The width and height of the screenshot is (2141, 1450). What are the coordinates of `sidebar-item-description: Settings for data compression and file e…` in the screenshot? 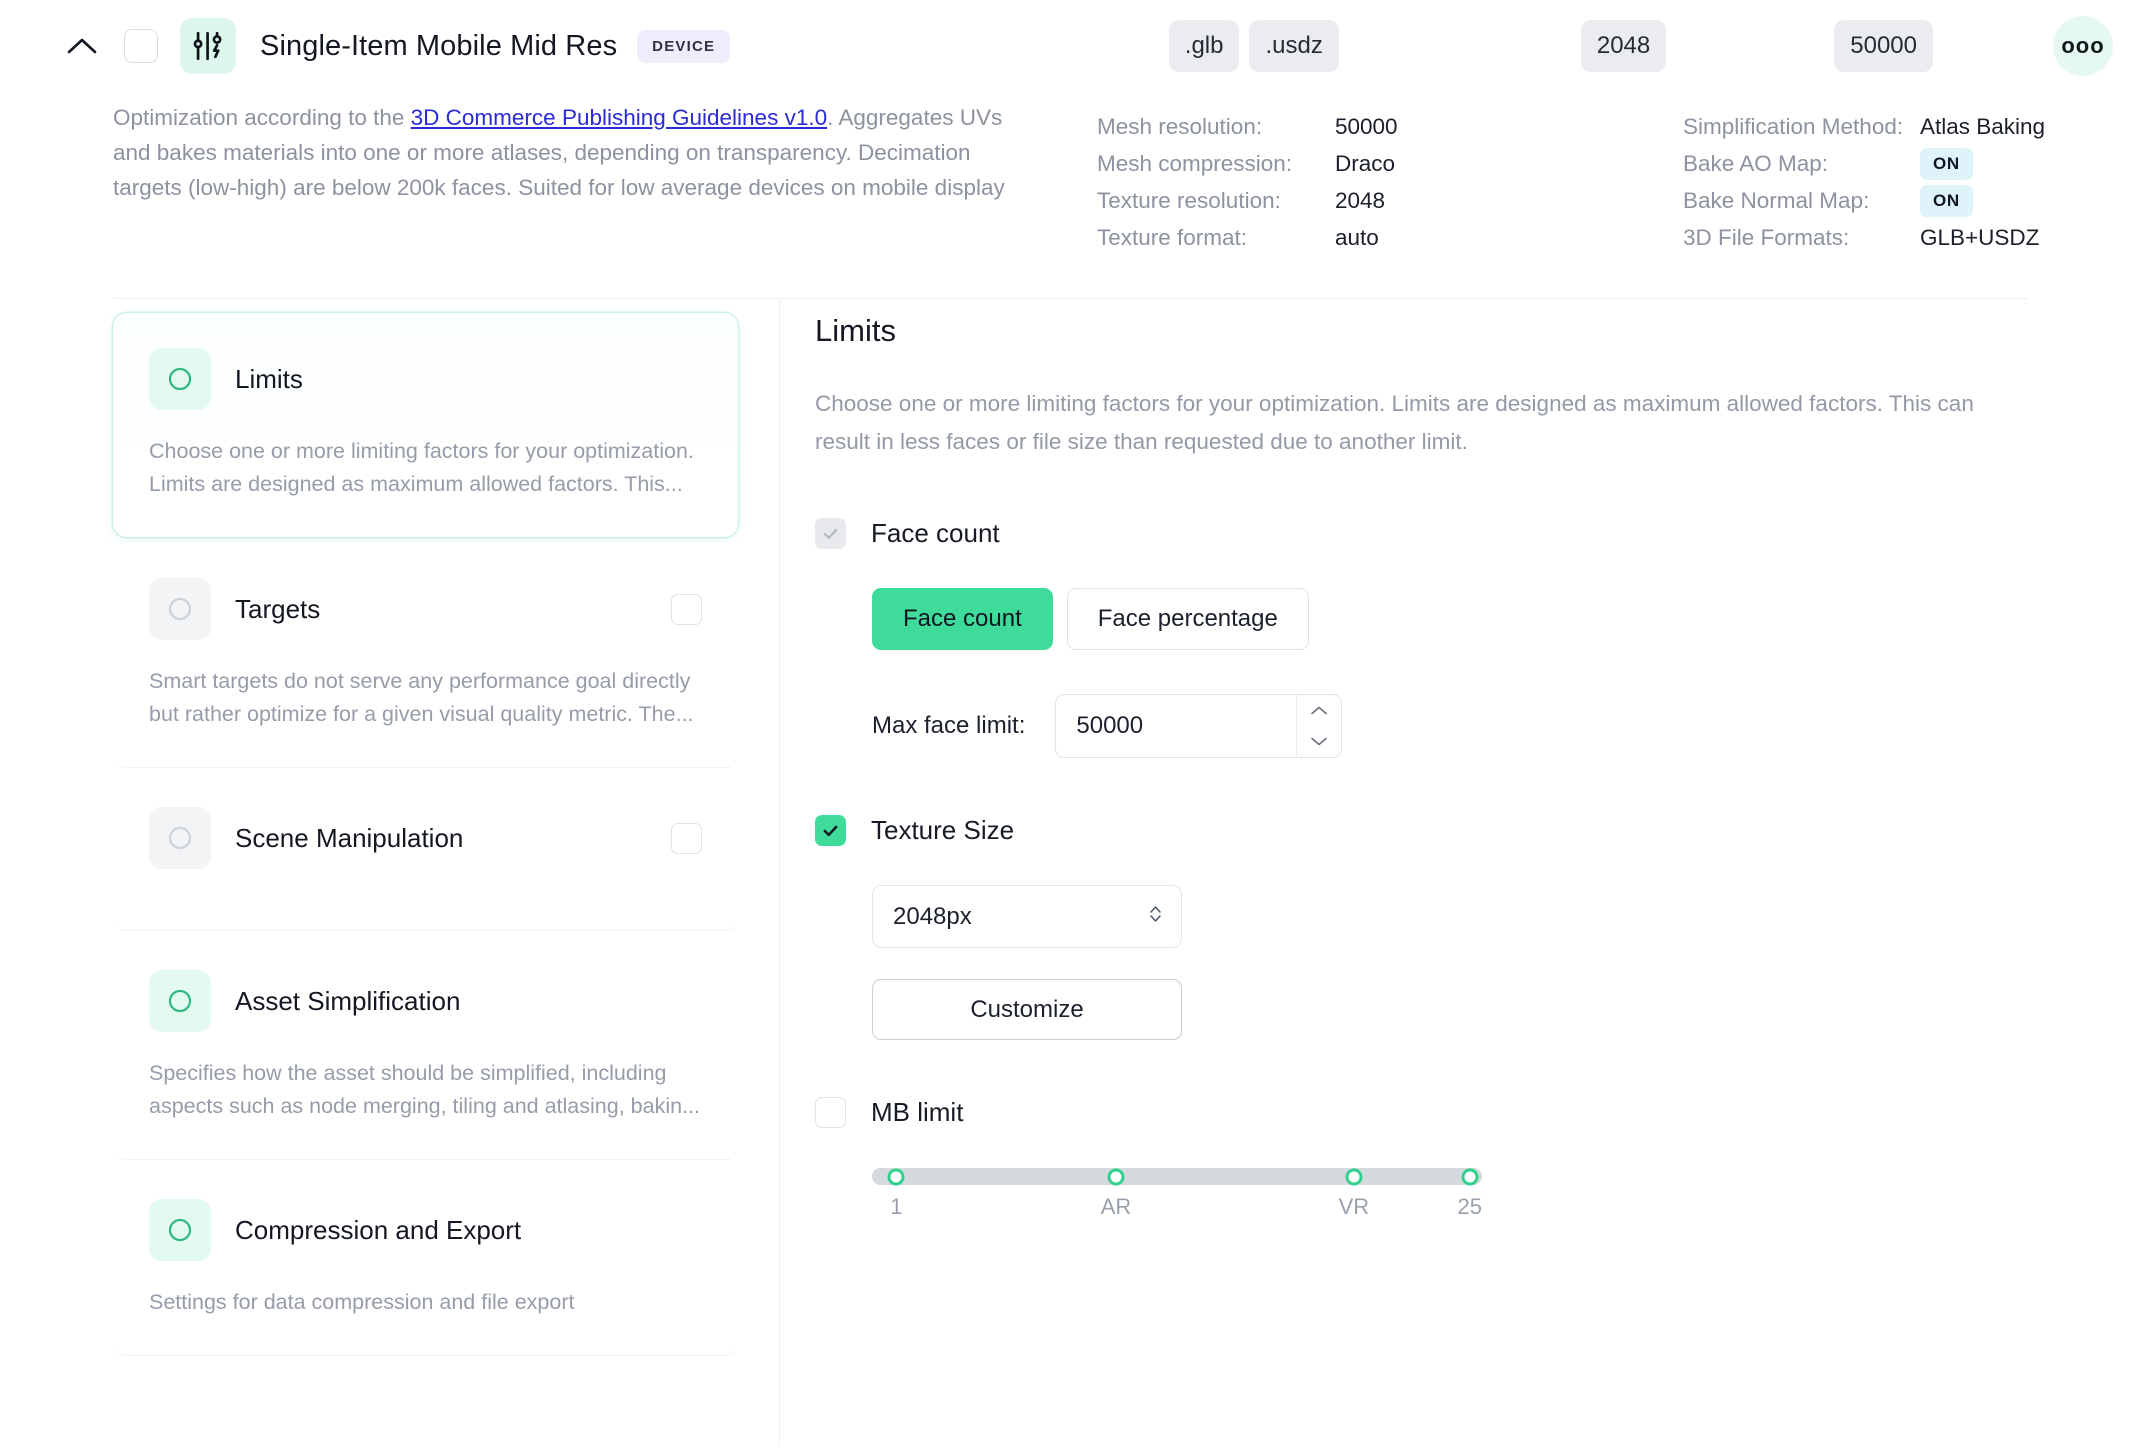 It's located at (362, 1302).